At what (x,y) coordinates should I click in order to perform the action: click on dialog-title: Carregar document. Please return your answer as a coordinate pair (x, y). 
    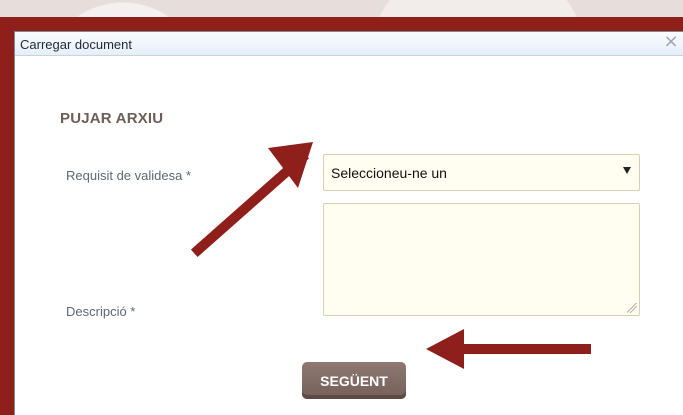
    Looking at the image, I should click on (76, 44).